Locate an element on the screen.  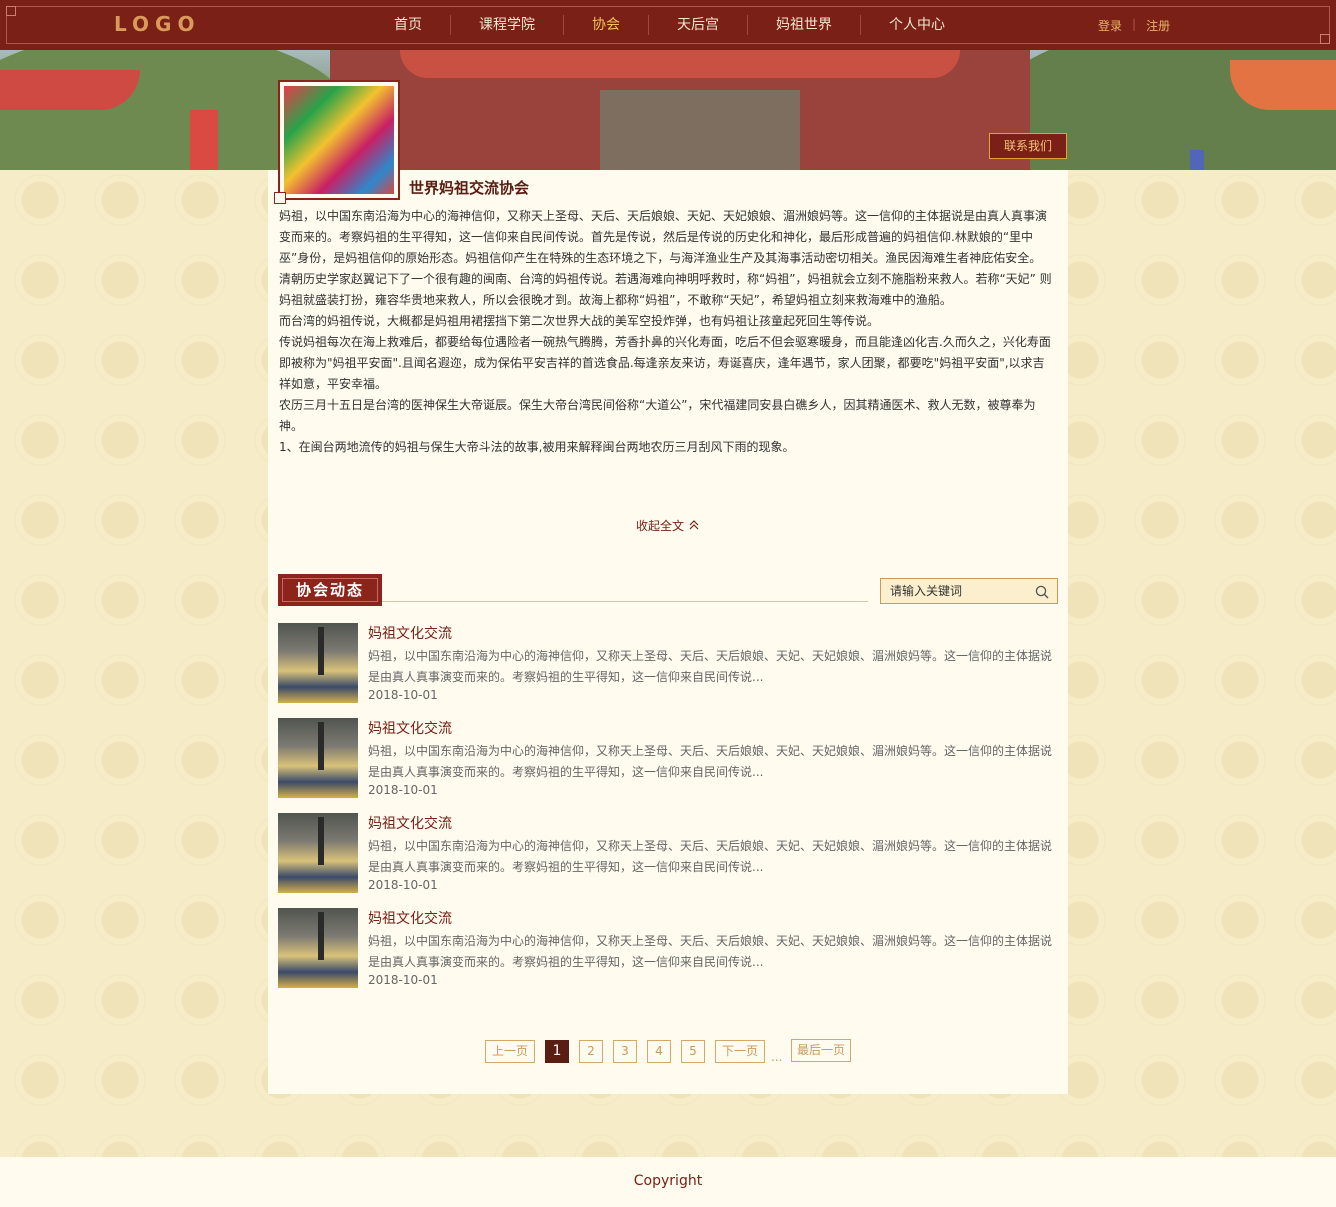
association-title: 世界妈祖交流协会 is located at coordinates (469, 188).